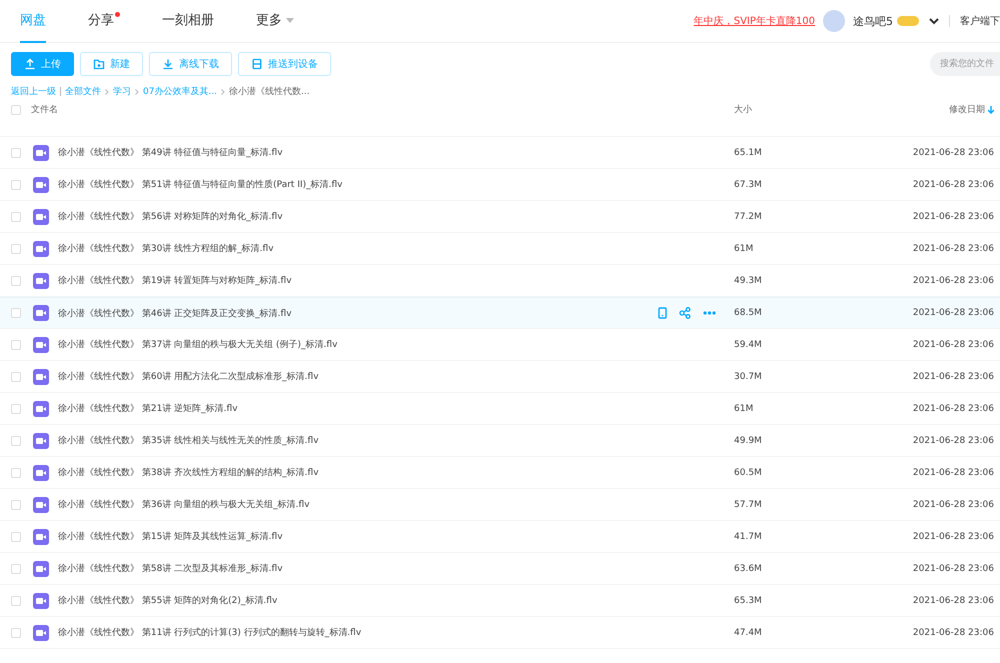 The width and height of the screenshot is (1000, 663). I want to click on promo-link: 年中庆，SVIP年卡直降100, so click(754, 21).